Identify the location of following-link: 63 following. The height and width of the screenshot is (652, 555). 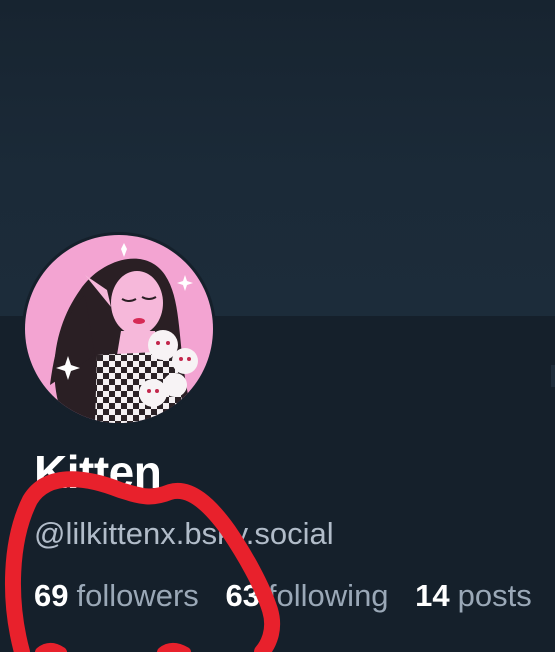
(306, 596).